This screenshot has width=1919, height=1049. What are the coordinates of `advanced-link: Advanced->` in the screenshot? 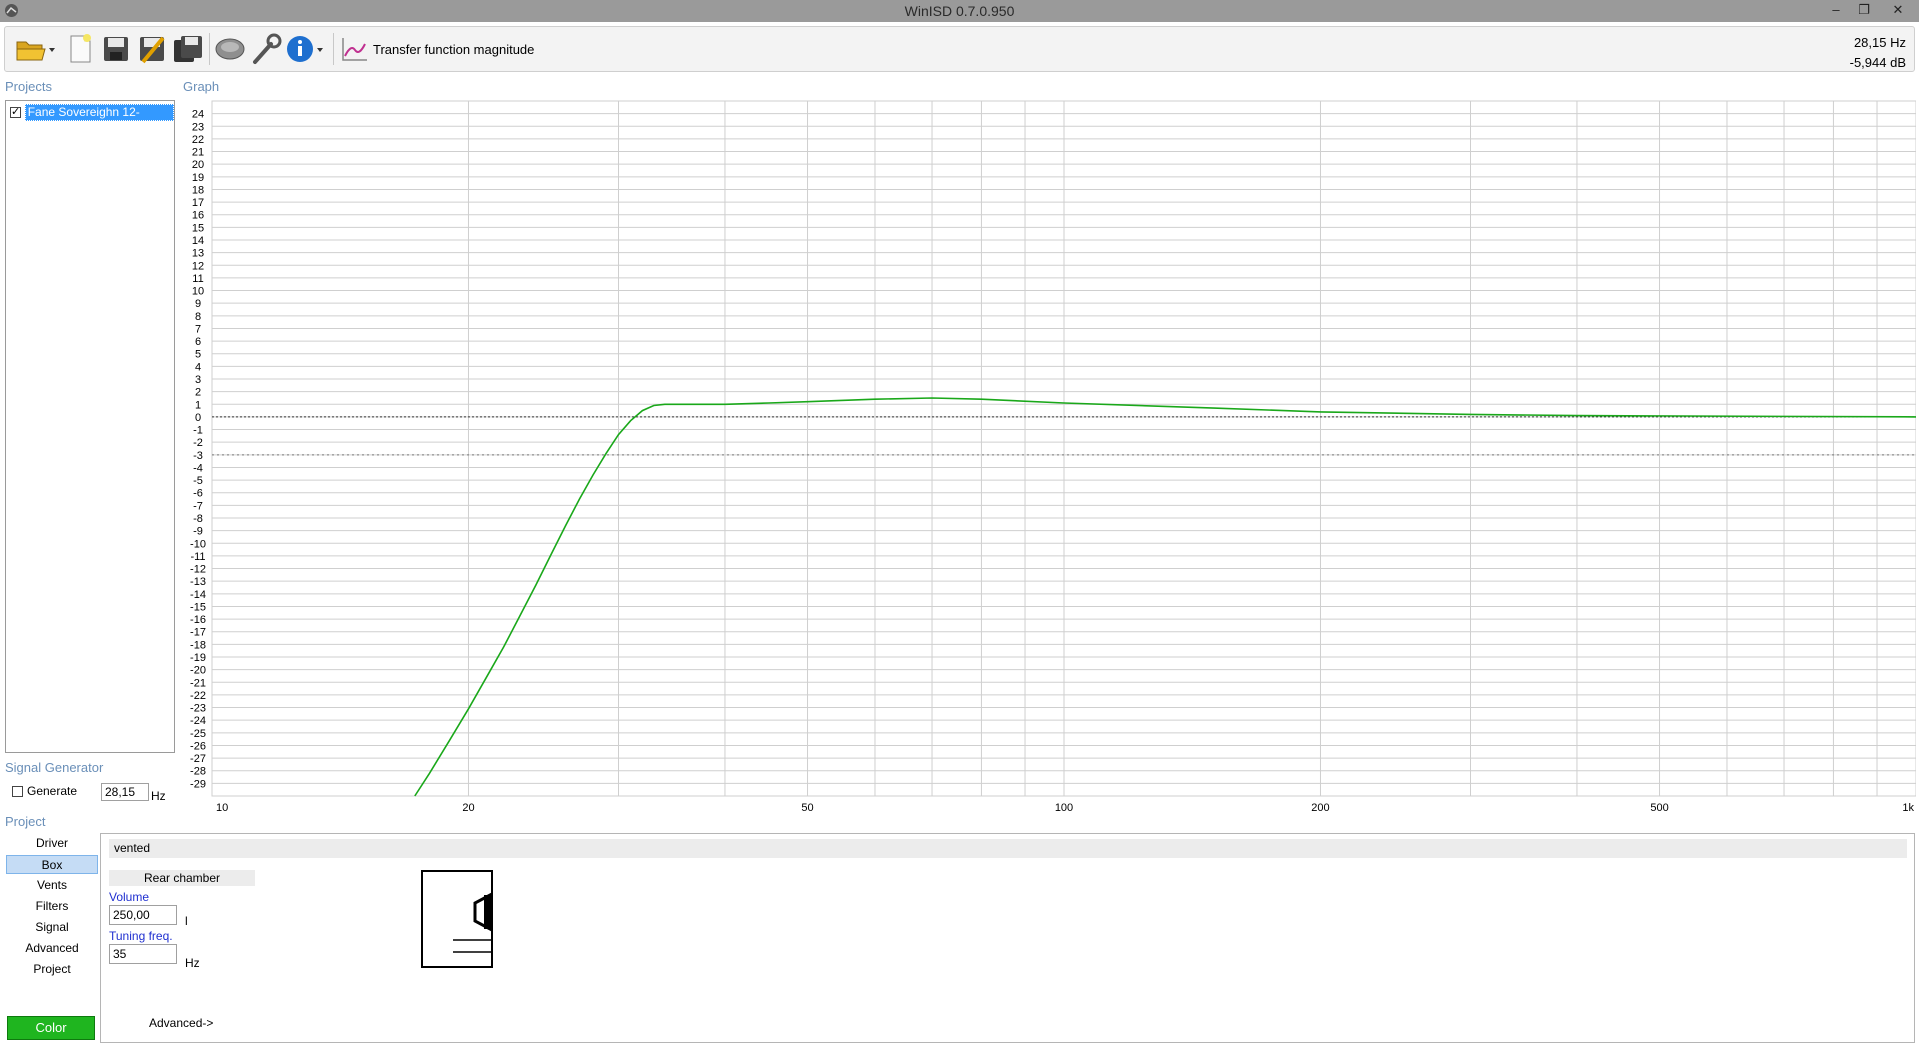 It's located at (181, 1023).